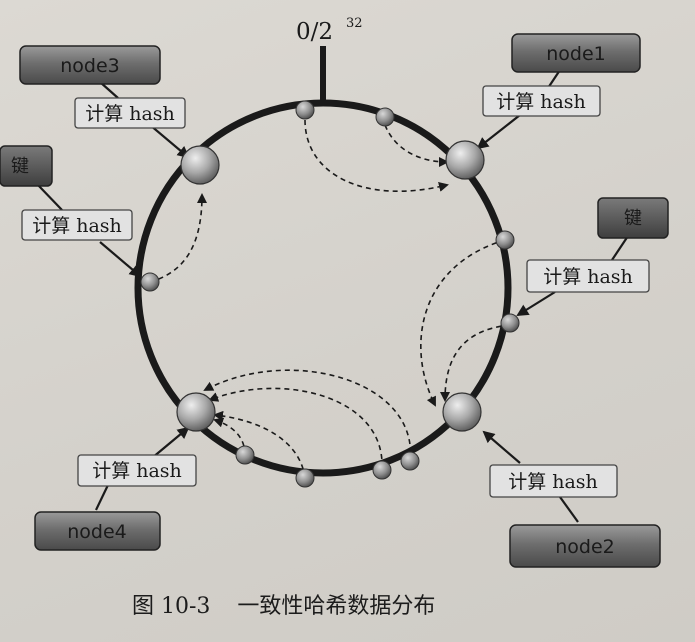 This screenshot has height=642, width=695. I want to click on node2-sphere, so click(462, 412).